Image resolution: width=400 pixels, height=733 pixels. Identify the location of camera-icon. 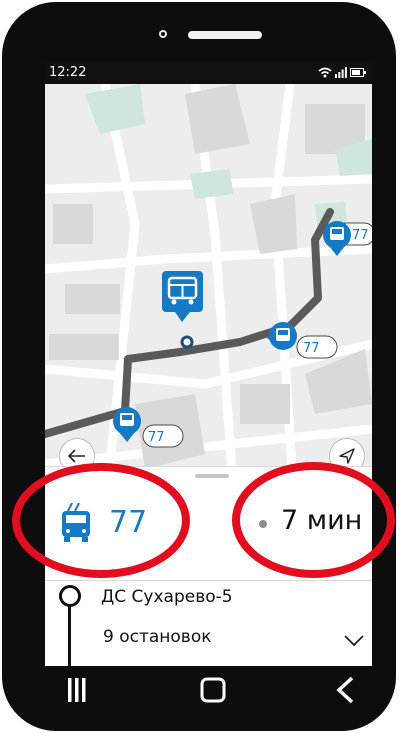
(163, 34).